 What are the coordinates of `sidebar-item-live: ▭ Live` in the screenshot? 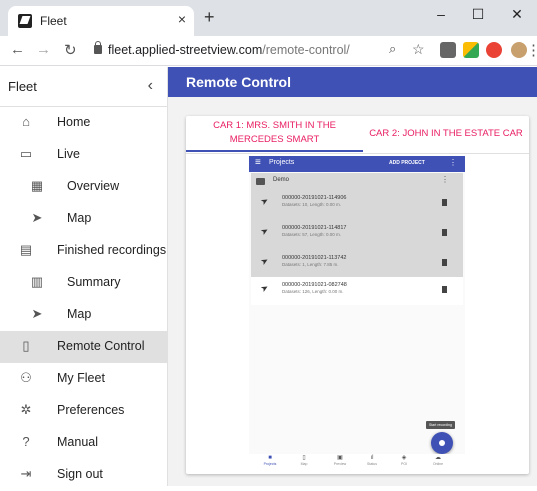 It's located at (83, 155).